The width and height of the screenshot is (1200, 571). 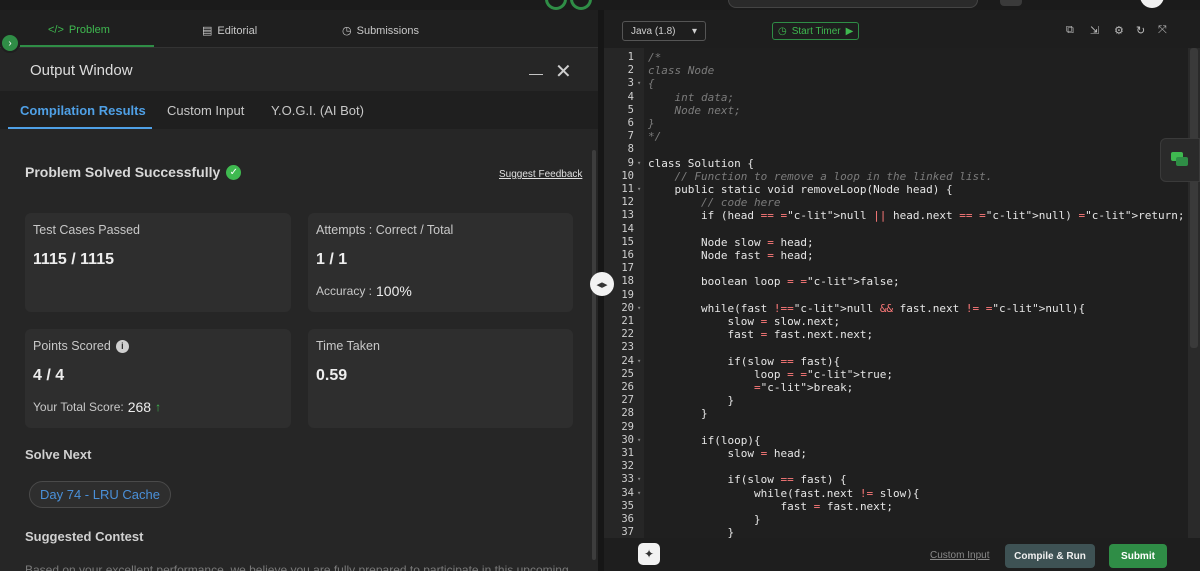 What do you see at coordinates (902, 110) in the screenshot?
I see `code-line: 5 Node next;` at bounding box center [902, 110].